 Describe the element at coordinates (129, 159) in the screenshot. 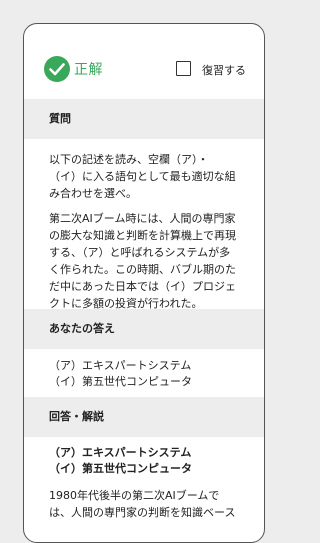

I see `instruction-line: 以下の記述を読み、空欄（ア）・` at that location.